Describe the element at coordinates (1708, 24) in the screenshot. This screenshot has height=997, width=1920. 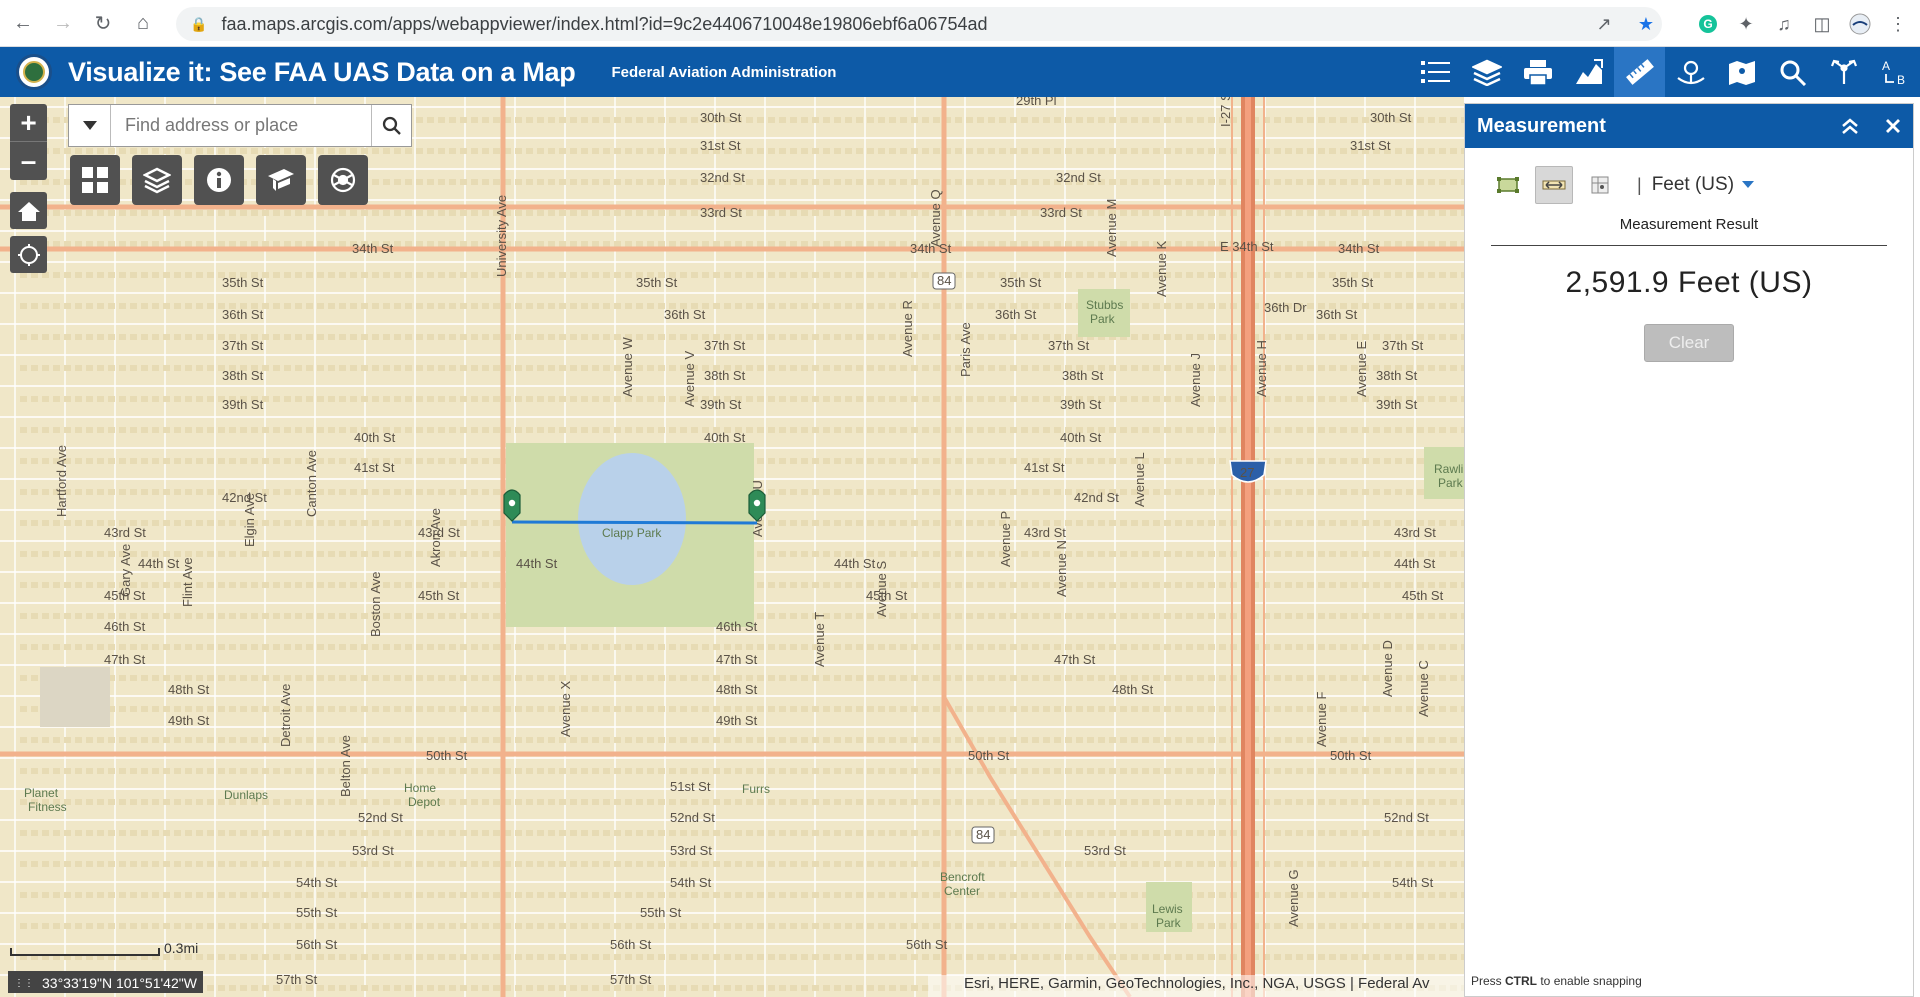
I see `grammarly-icon: G` at that location.